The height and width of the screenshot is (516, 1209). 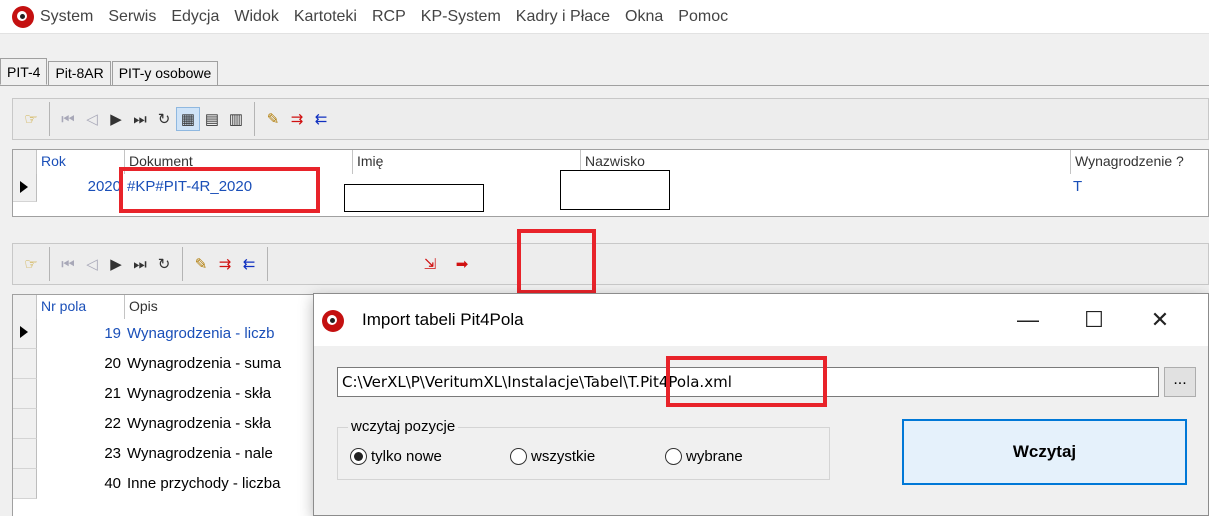 I want to click on radio-wszystkie: wszystkie, so click(x=552, y=456).